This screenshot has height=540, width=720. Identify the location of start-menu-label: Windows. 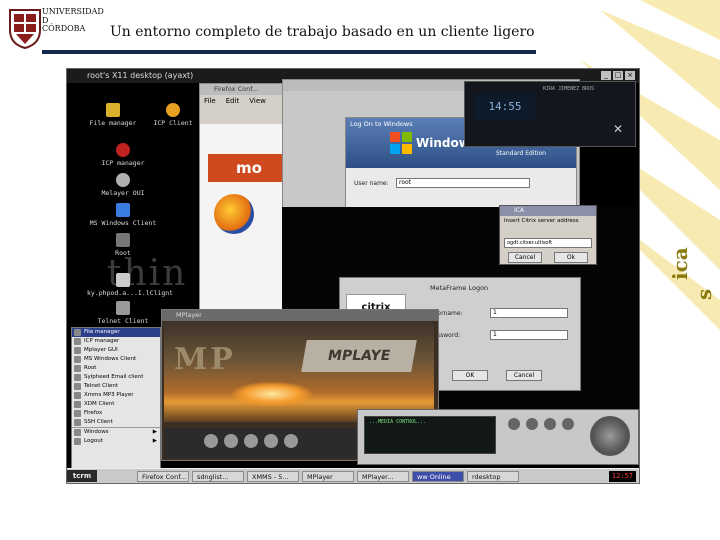
(96, 432).